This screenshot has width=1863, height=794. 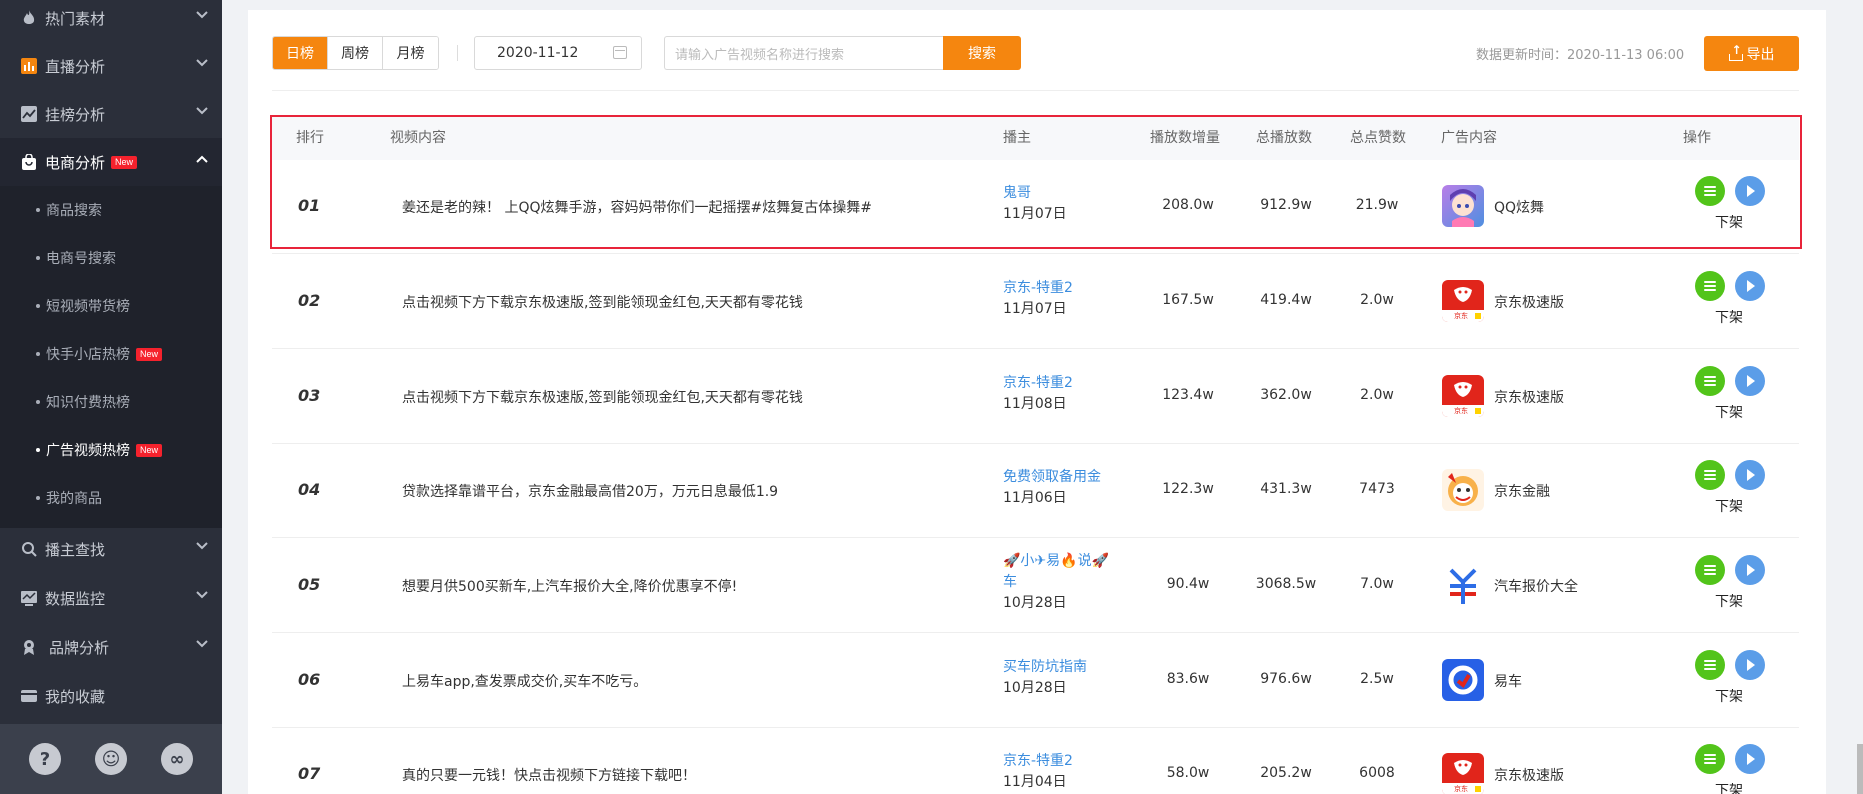 What do you see at coordinates (1377, 773) in the screenshot?
I see `likes-total: 6008` at bounding box center [1377, 773].